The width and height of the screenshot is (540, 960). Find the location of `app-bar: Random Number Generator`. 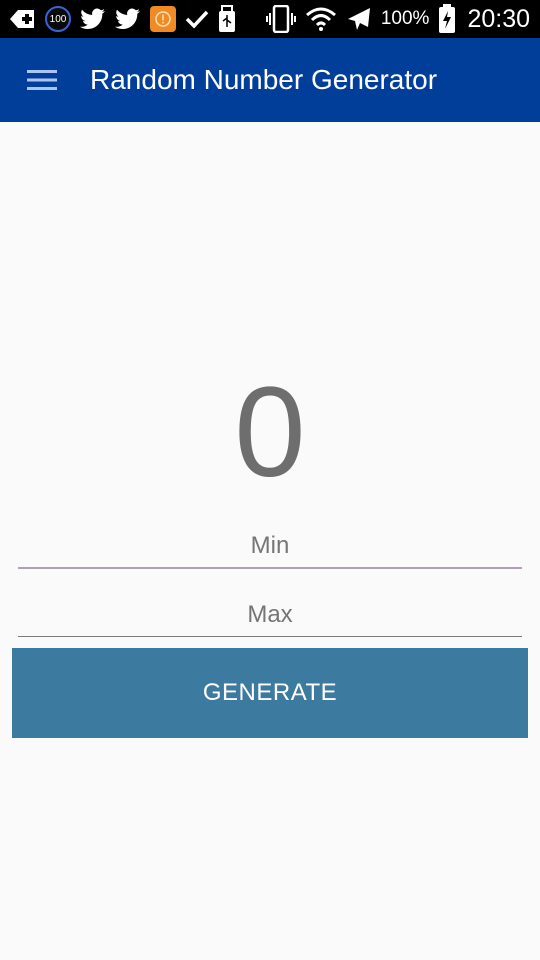

app-bar: Random Number Generator is located at coordinates (270, 80).